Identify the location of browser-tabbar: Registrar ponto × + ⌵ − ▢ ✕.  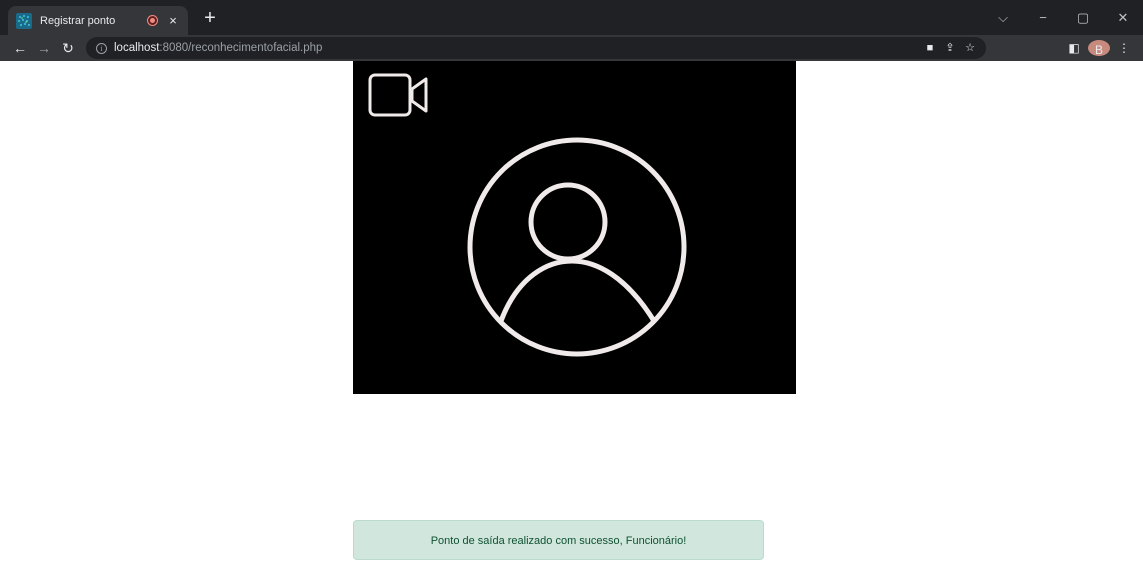
(571, 17).